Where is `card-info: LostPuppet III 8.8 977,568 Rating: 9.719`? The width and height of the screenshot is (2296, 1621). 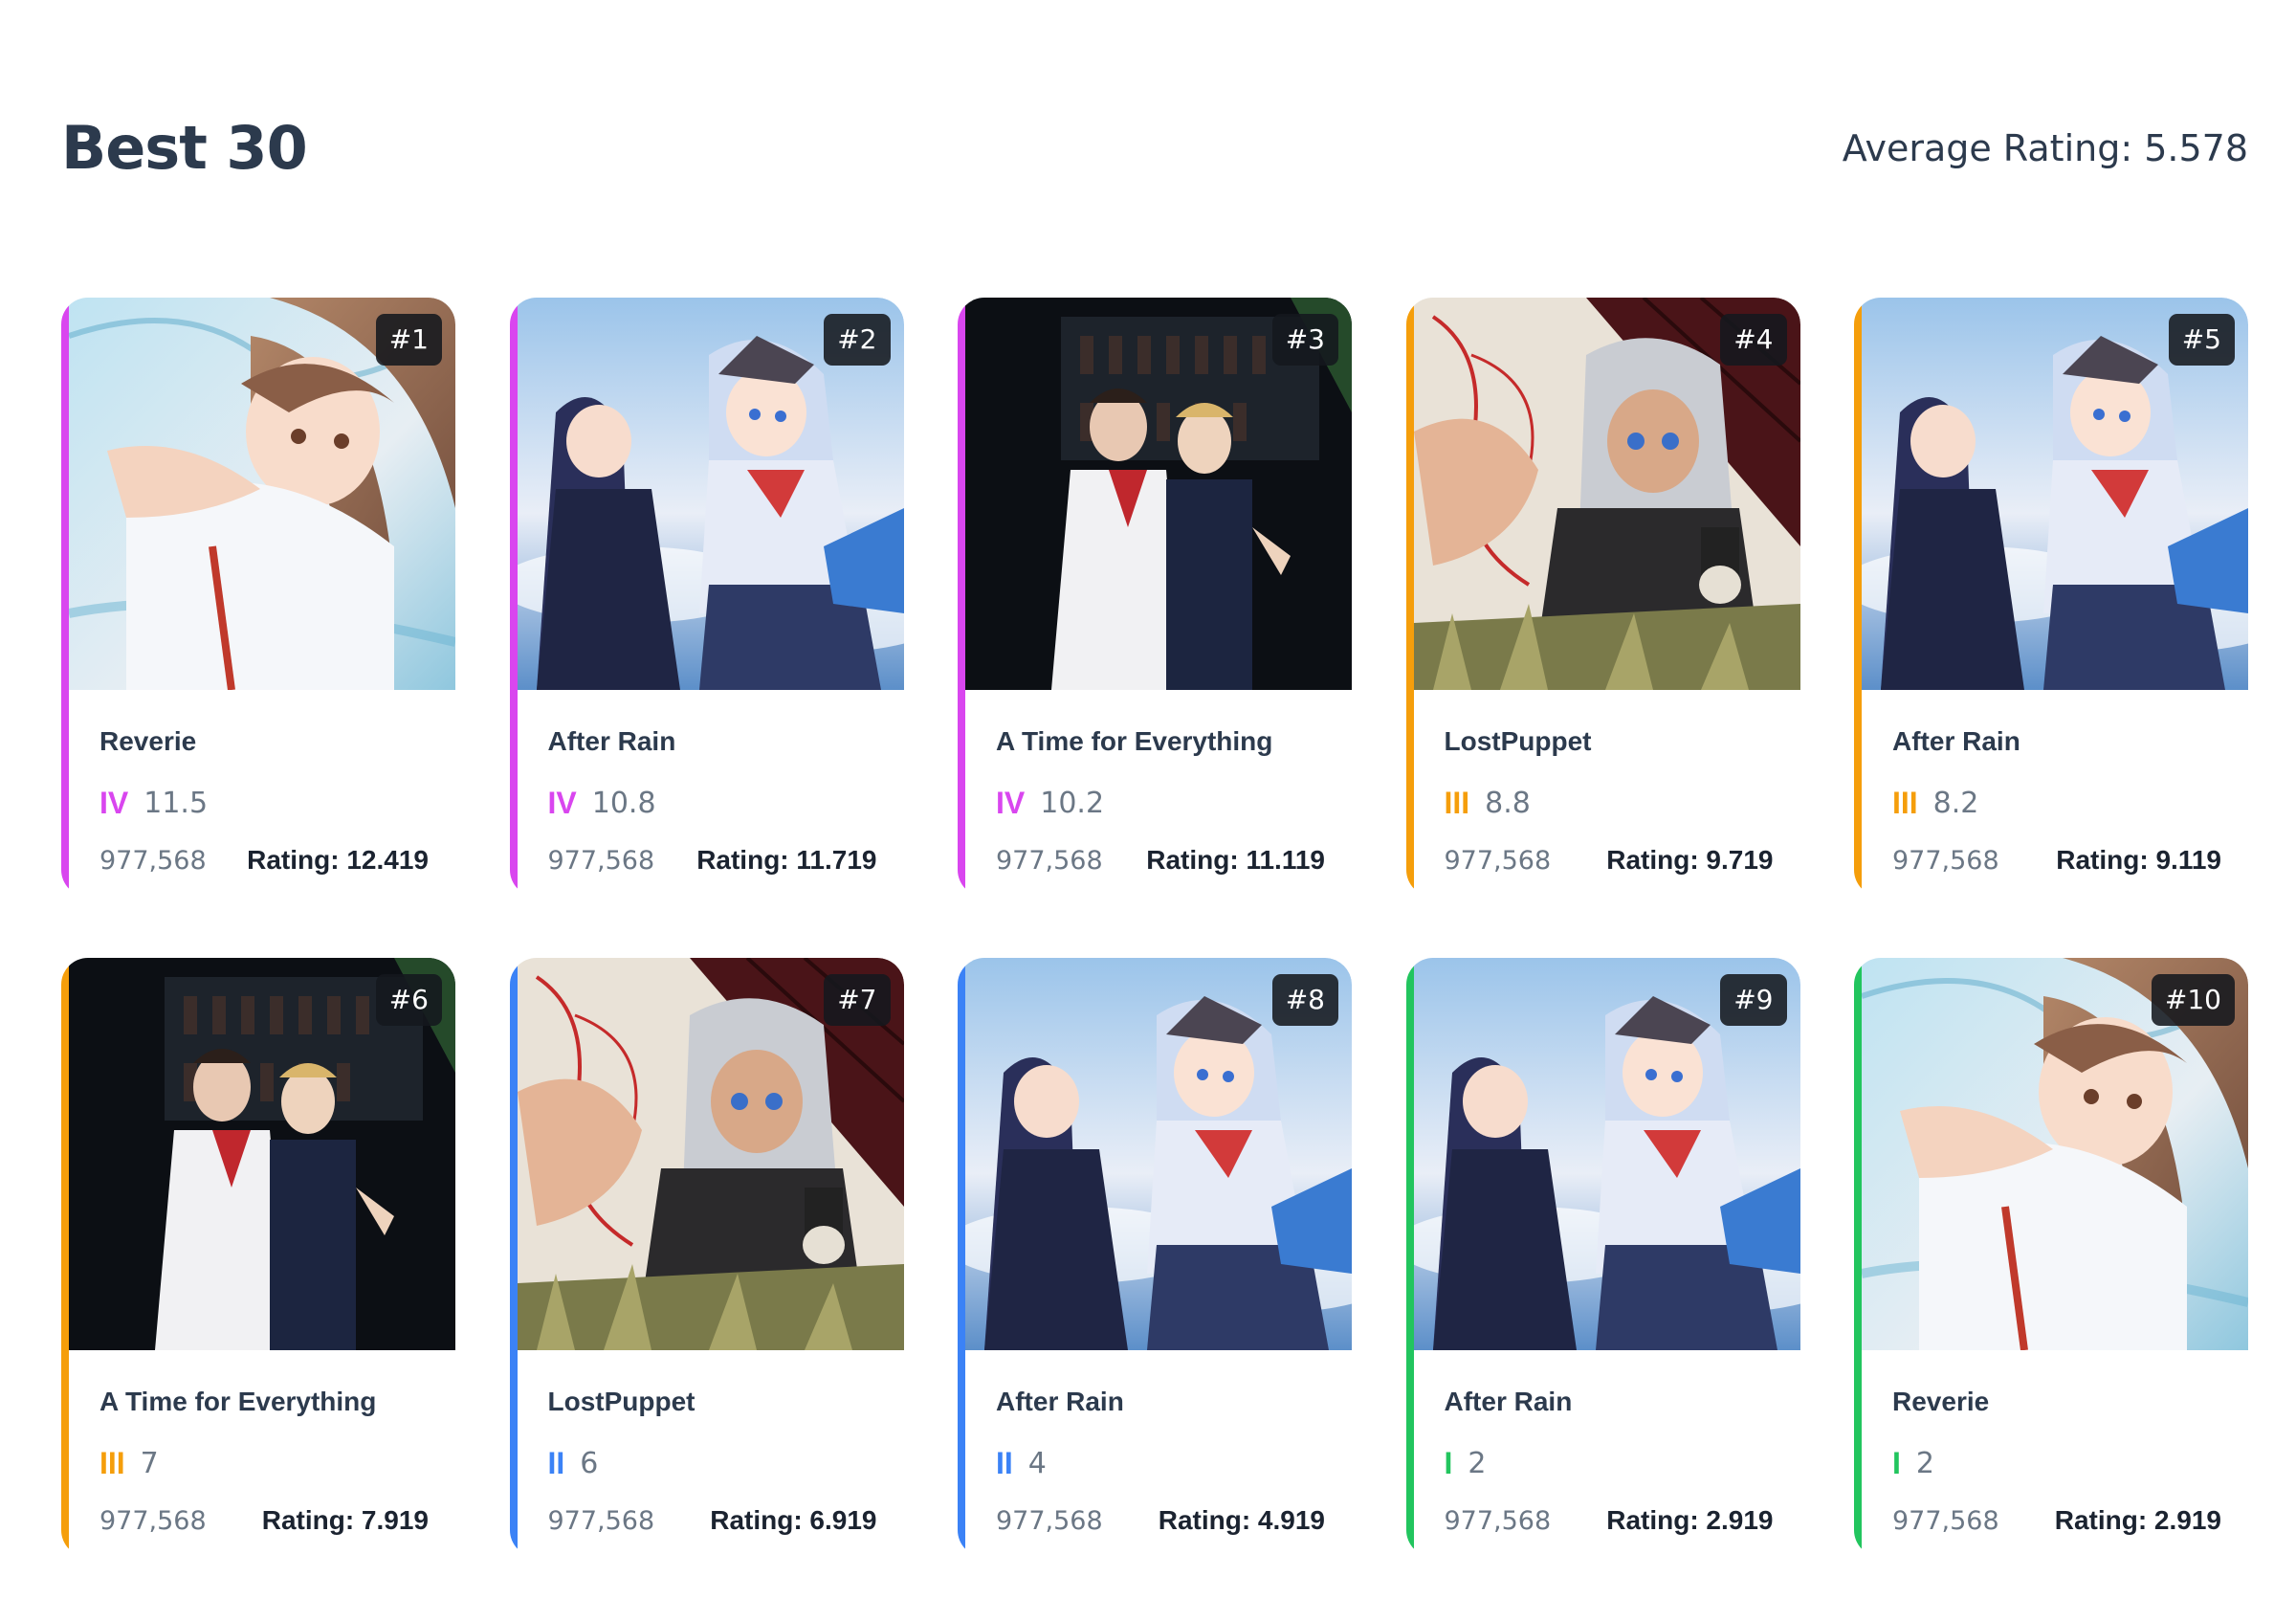 card-info: LostPuppet III 8.8 977,568 Rating: 9.719 is located at coordinates (1610, 801).